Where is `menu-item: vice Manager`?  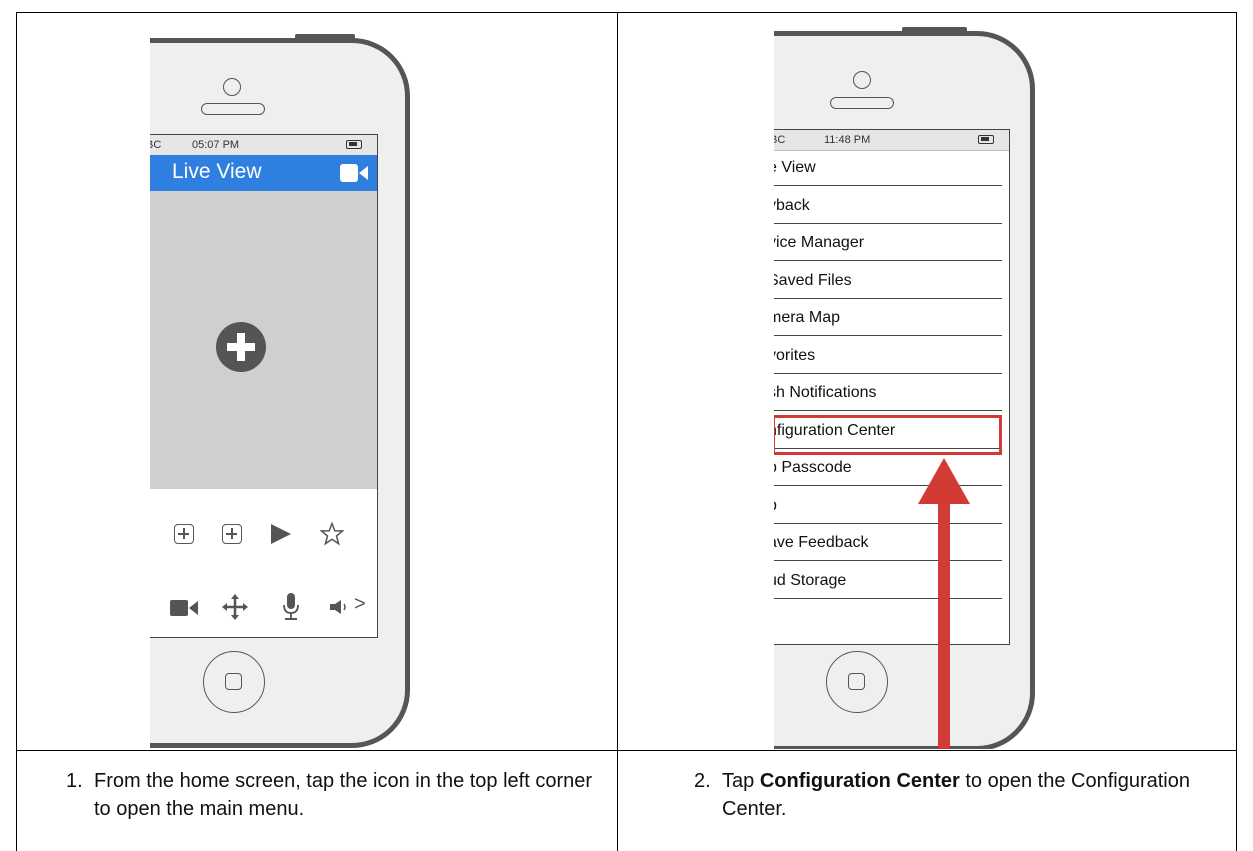 menu-item: vice Manager is located at coordinates (888, 243).